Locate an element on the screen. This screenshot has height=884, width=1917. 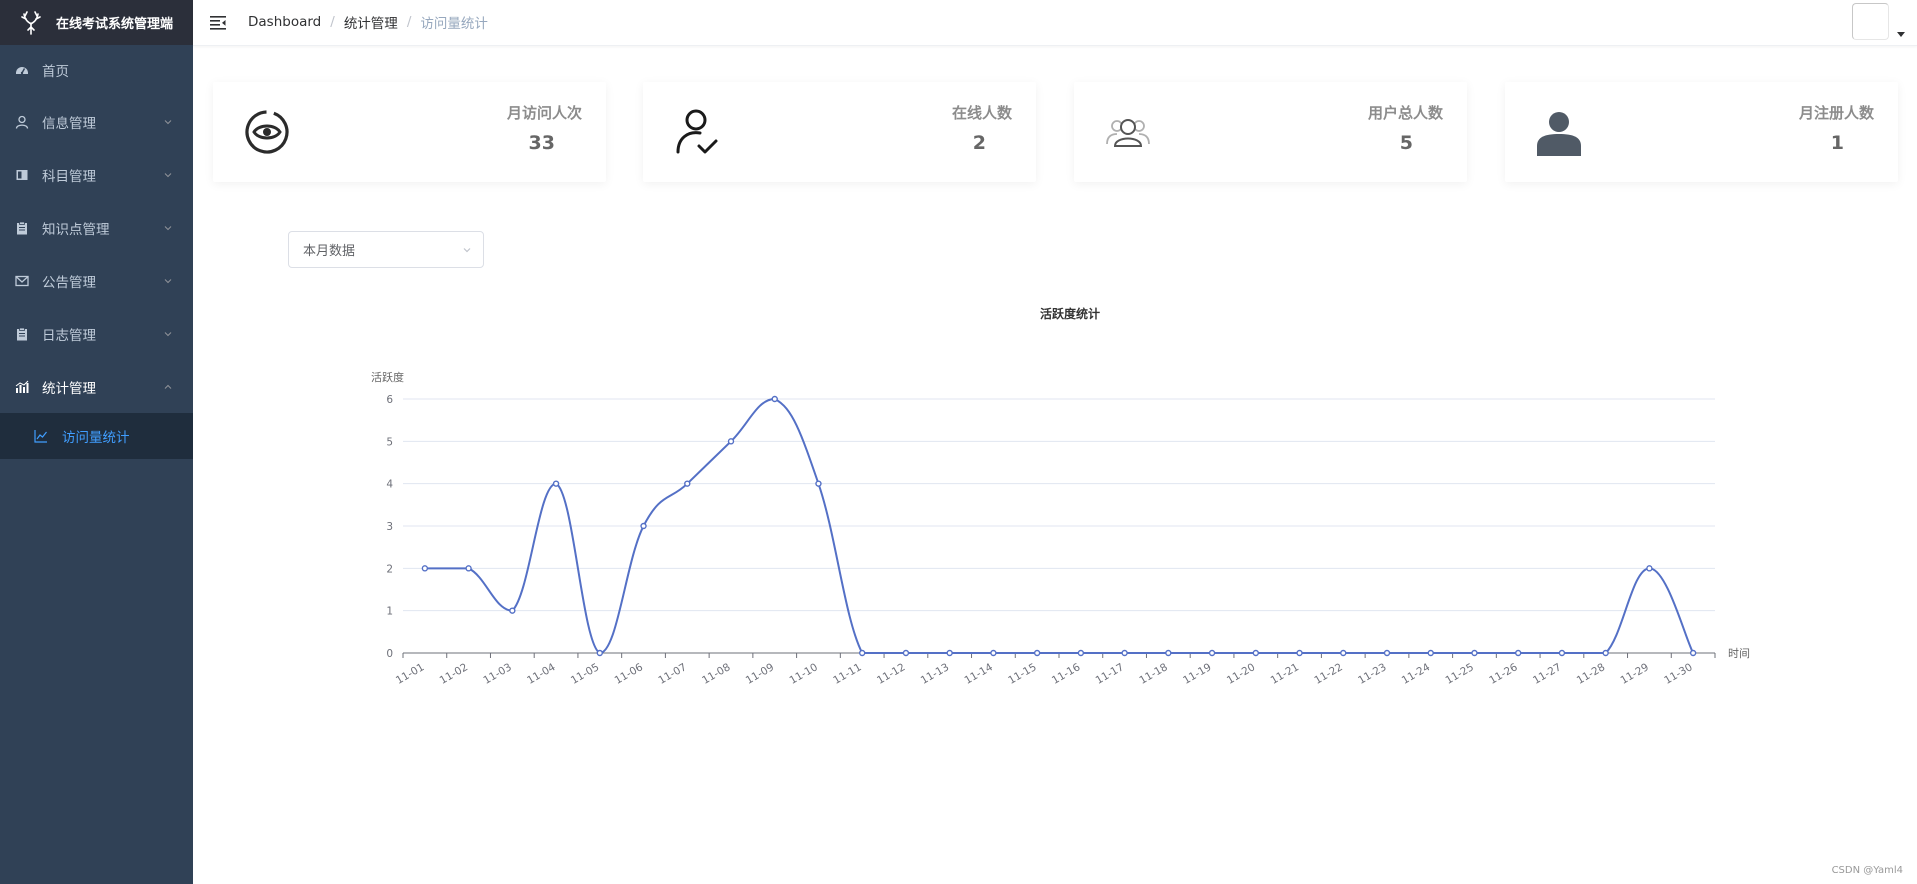
sidebar-item-knowledge: 知识点管理 is located at coordinates (96, 227).